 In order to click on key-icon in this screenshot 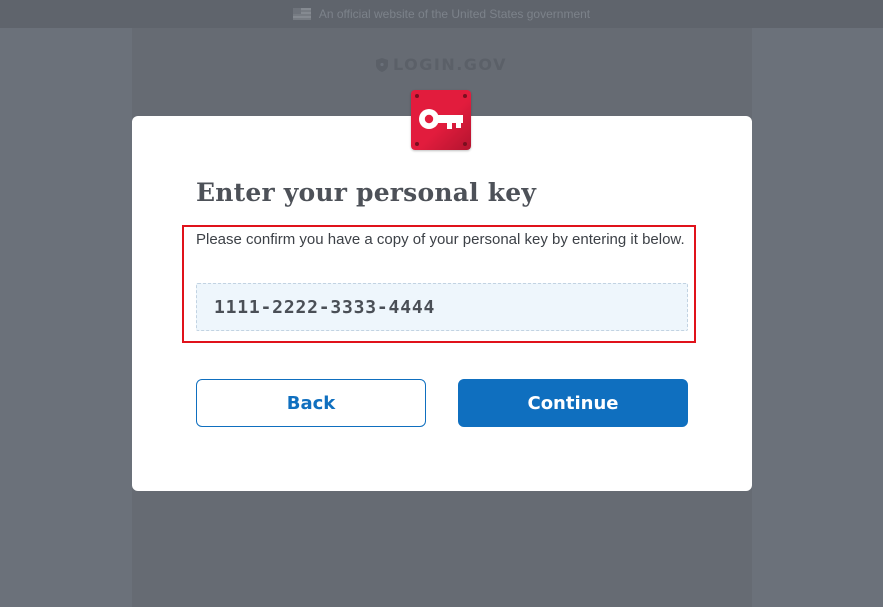, I will do `click(441, 119)`.